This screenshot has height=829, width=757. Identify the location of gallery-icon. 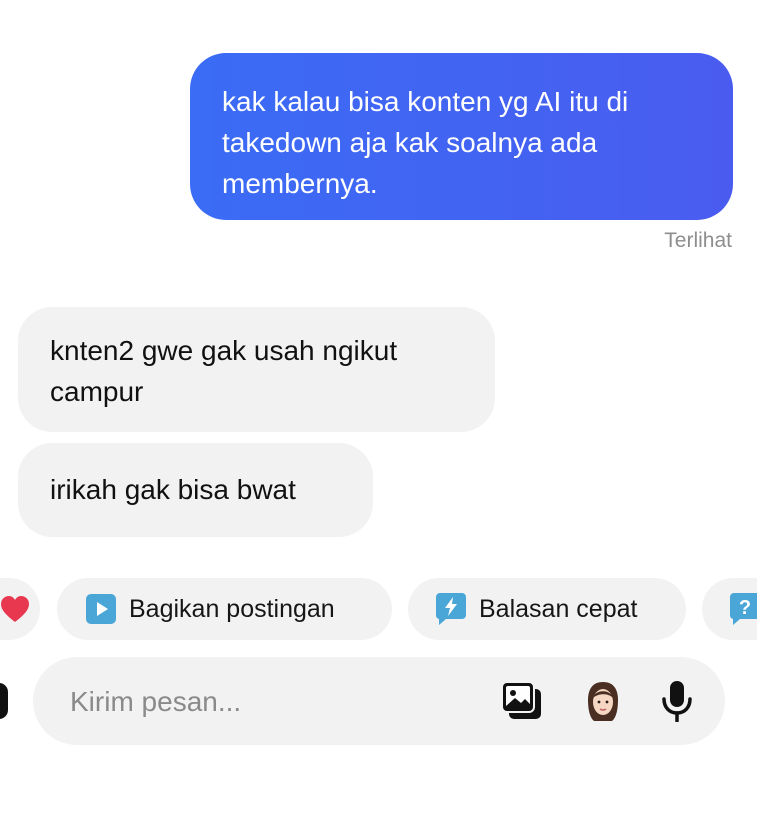
(523, 701).